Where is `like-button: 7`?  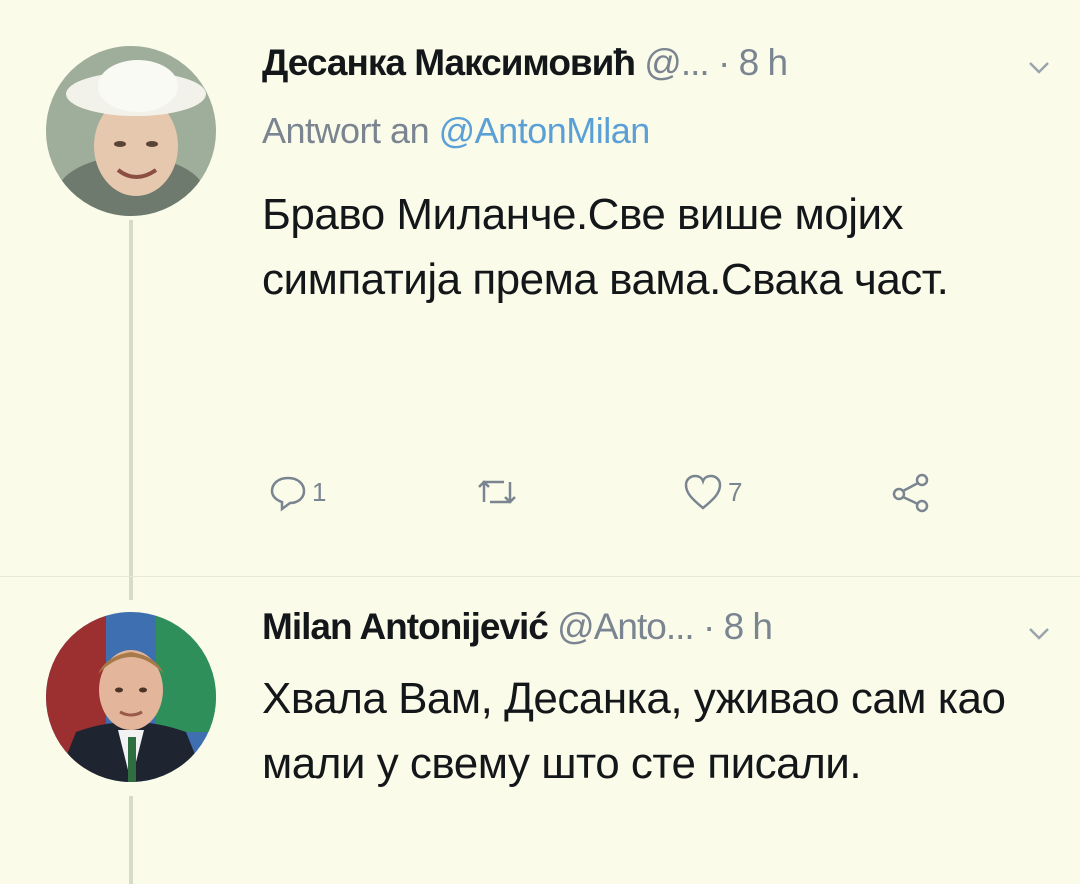
like-button: 7 is located at coordinates (712, 492).